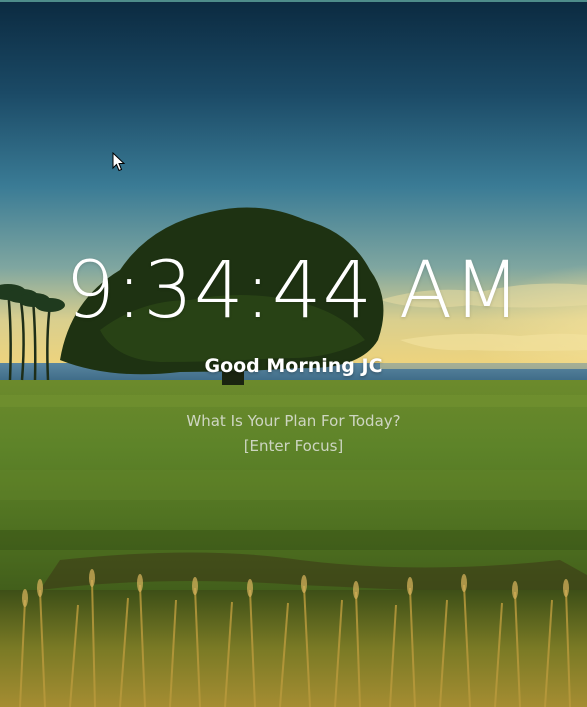 The height and width of the screenshot is (707, 587). What do you see at coordinates (293, 291) in the screenshot?
I see `clock-time: 9:34:44 AM` at bounding box center [293, 291].